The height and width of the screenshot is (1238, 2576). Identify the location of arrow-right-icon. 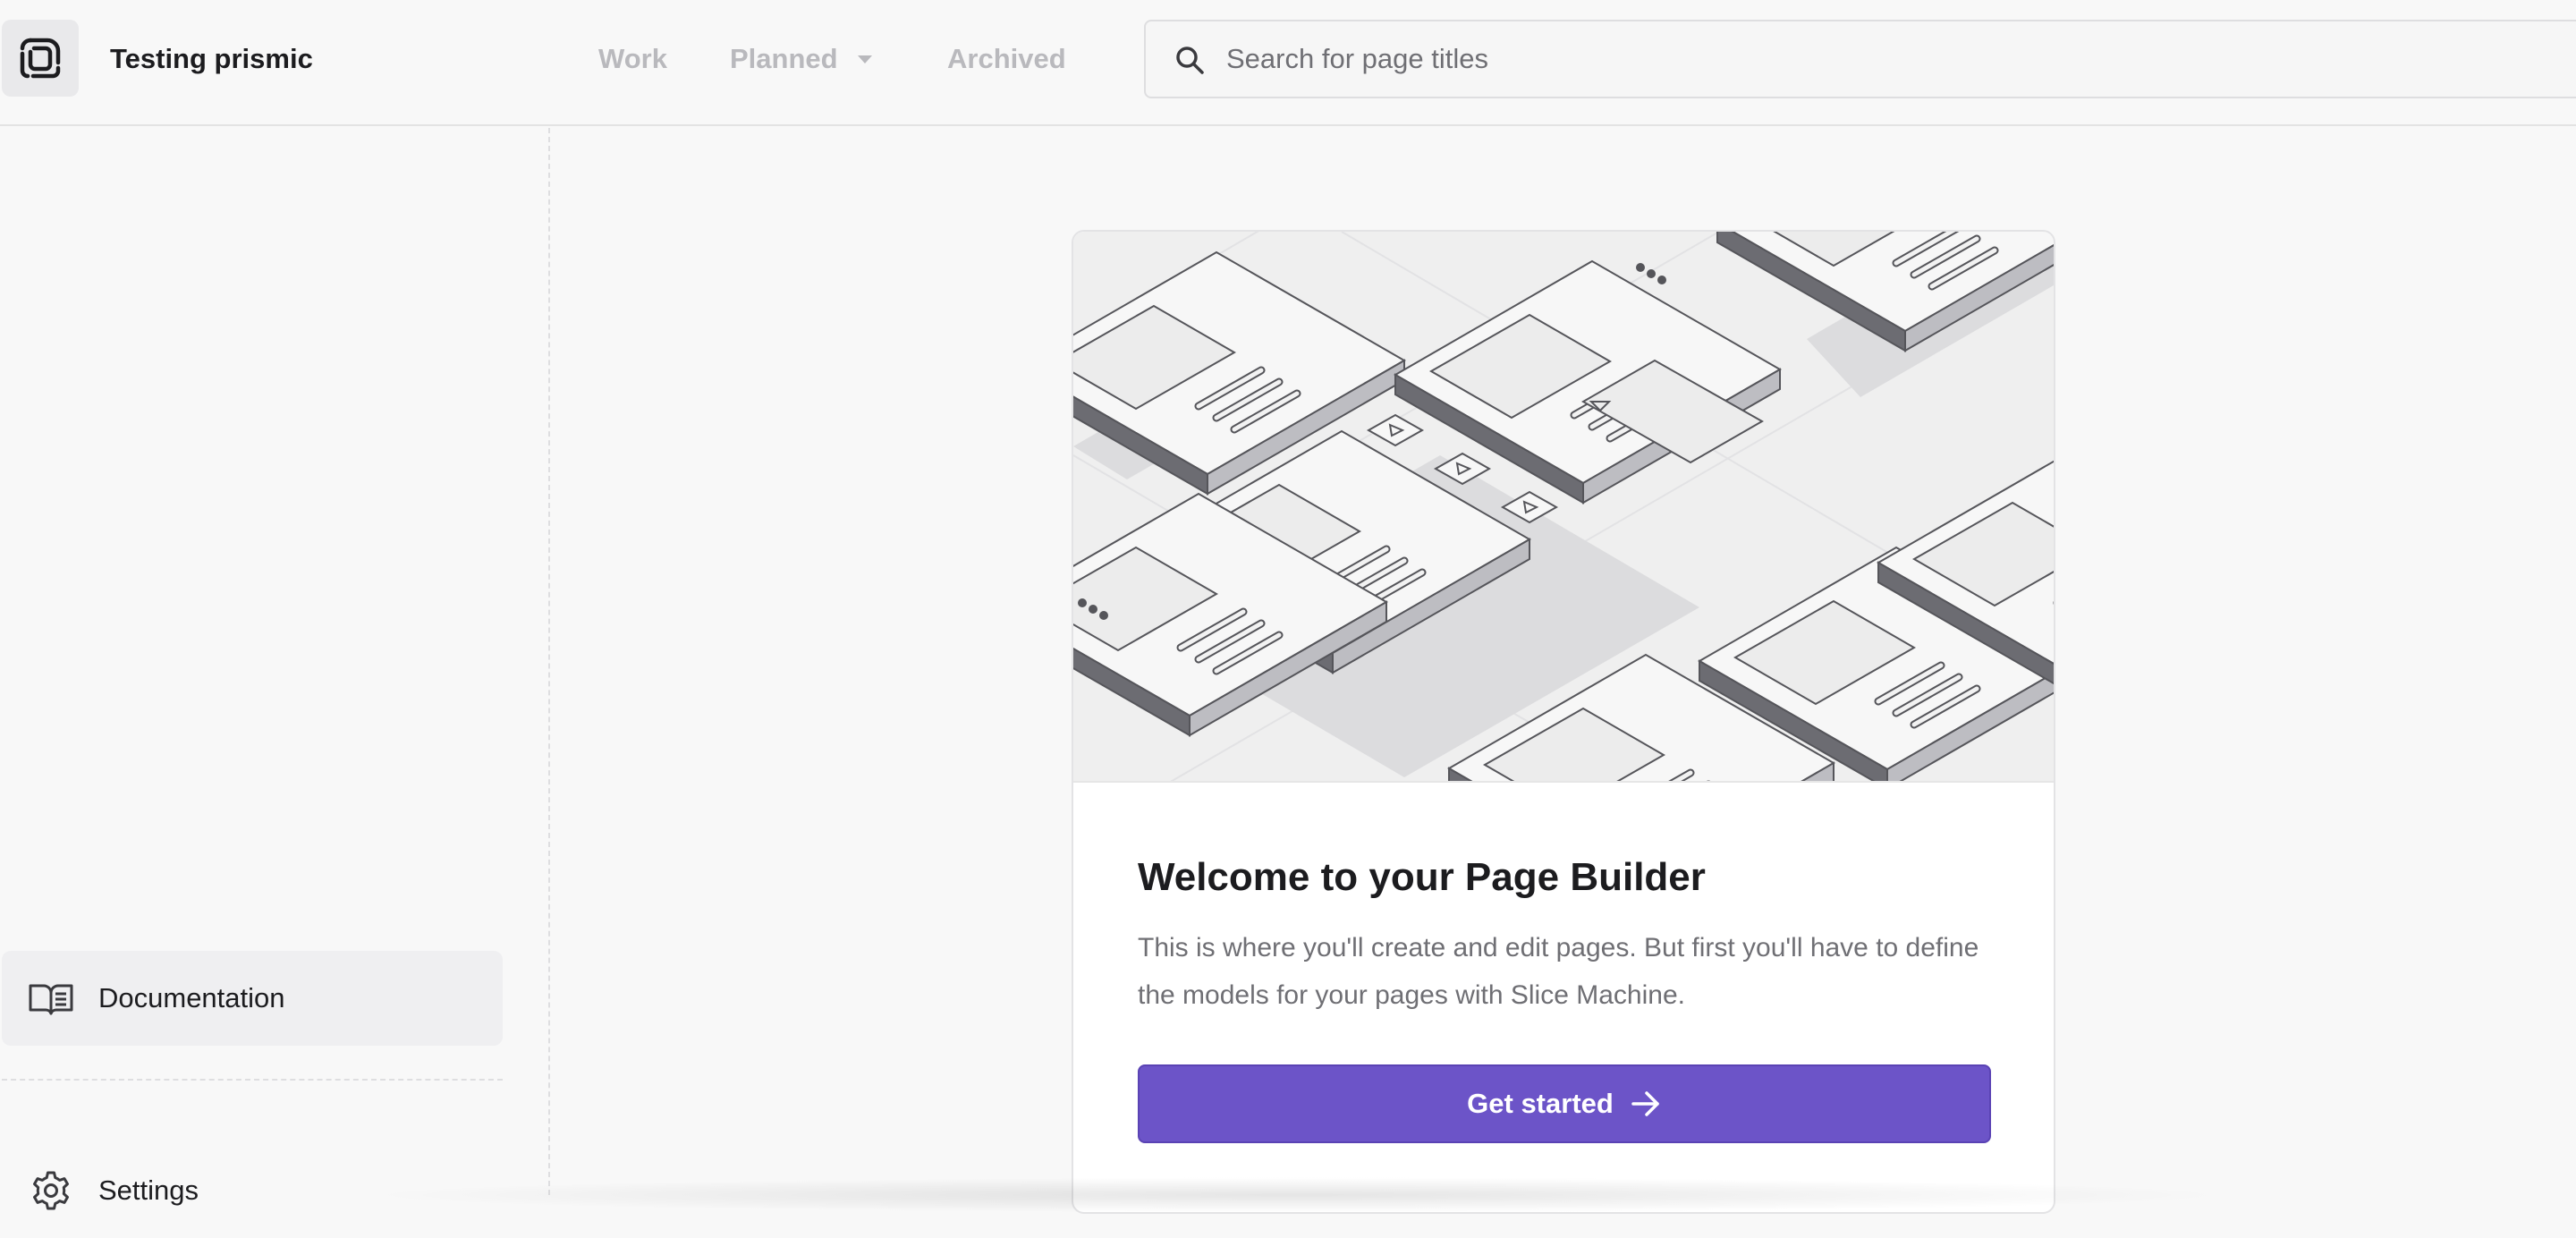
(1645, 1103).